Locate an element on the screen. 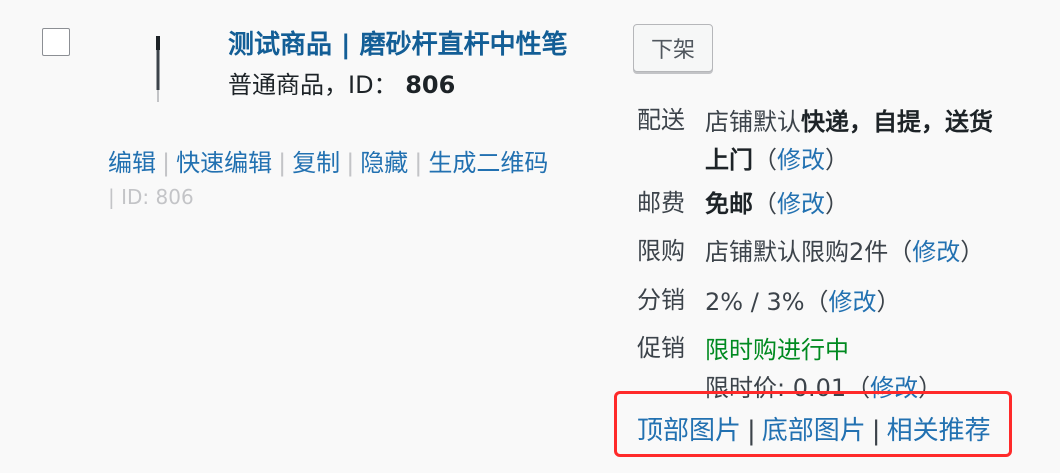 This screenshot has width=1060, height=473. copy-link: 复制 is located at coordinates (316, 163).